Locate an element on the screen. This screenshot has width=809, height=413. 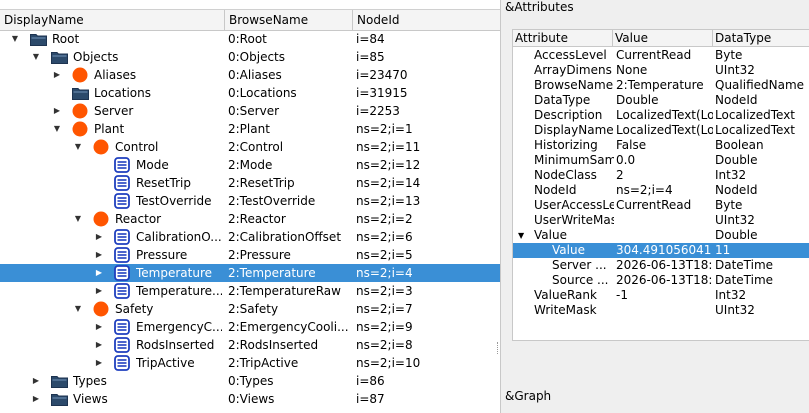
attribute-row: DataType Double NodeId is located at coordinates (661, 100).